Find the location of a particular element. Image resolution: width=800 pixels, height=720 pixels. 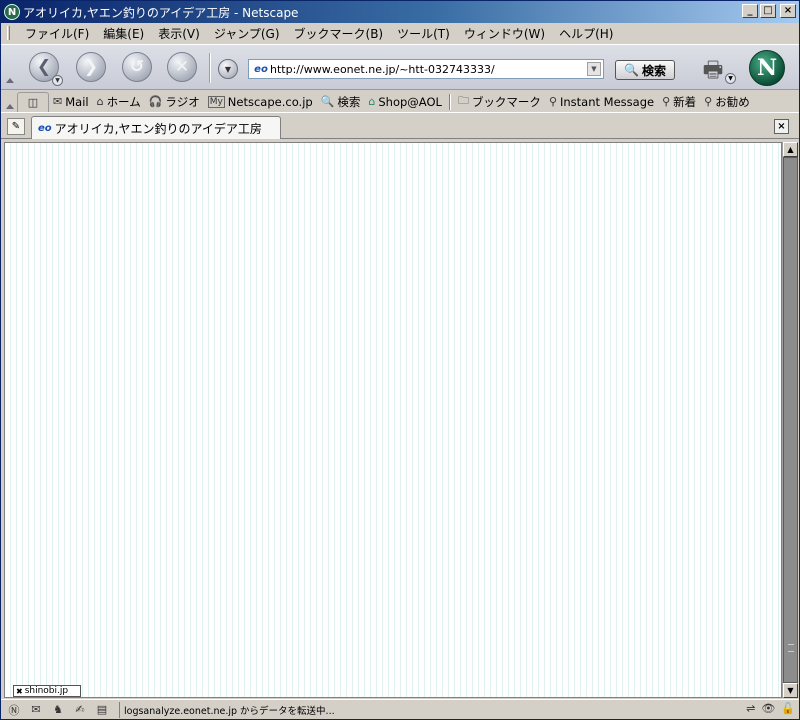

online-connection-icon: ⇌ is located at coordinates (750, 708).